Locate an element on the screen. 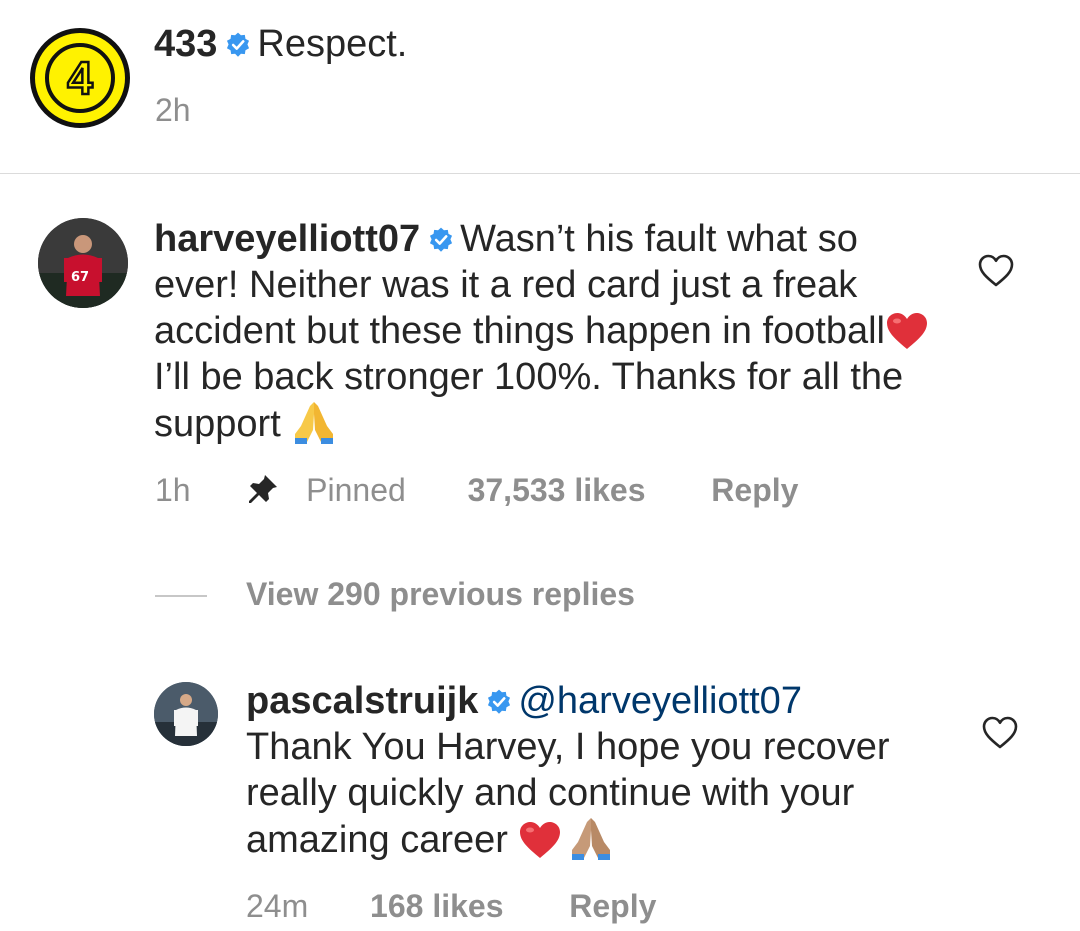 This screenshot has height=931, width=1080. comment-meta: 24m 168 likes Reply is located at coordinates (451, 906).